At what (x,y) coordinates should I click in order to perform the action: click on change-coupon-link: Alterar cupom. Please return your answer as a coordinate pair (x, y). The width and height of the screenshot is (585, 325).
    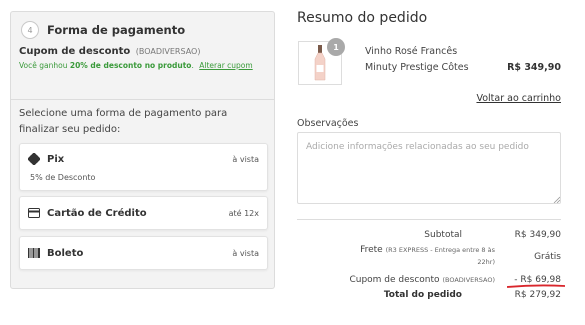
    Looking at the image, I should click on (225, 65).